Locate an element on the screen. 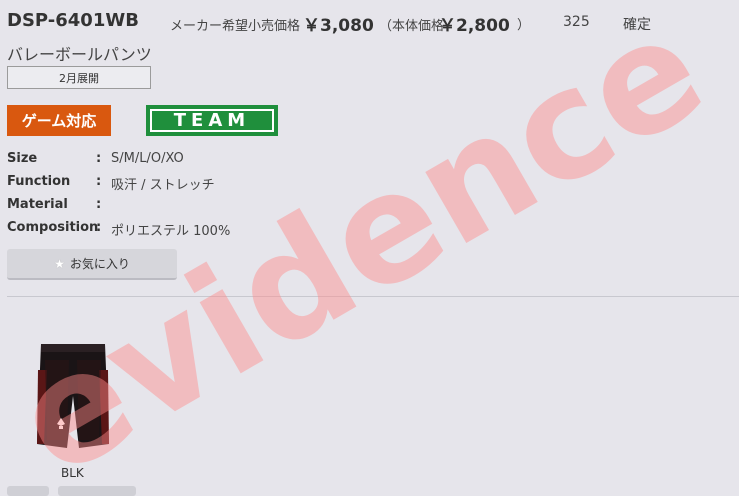  color-label: BLK is located at coordinates (72, 473).